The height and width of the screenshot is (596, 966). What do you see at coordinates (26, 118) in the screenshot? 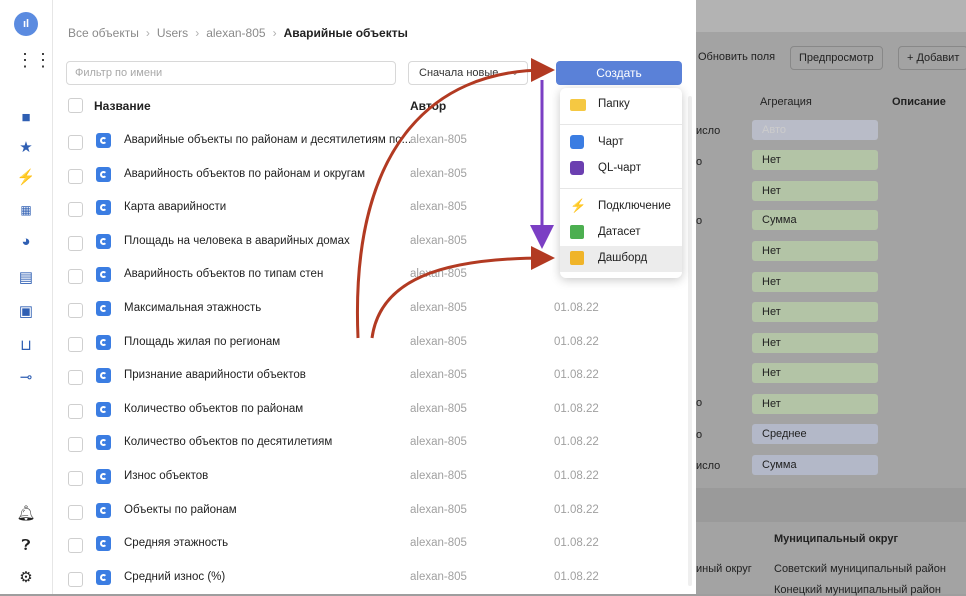
I see `folder-icon: ■` at bounding box center [26, 118].